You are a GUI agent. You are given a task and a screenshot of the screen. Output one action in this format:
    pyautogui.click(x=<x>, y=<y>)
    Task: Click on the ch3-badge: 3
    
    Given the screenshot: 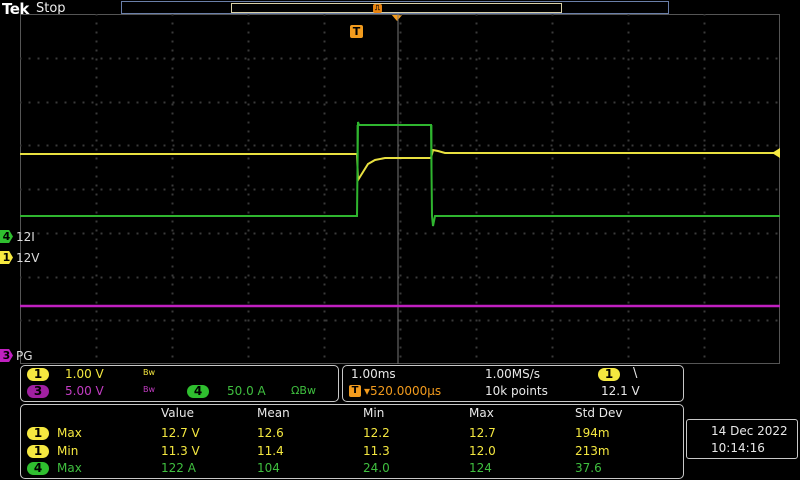 What is the action you would take?
    pyautogui.click(x=38, y=391)
    